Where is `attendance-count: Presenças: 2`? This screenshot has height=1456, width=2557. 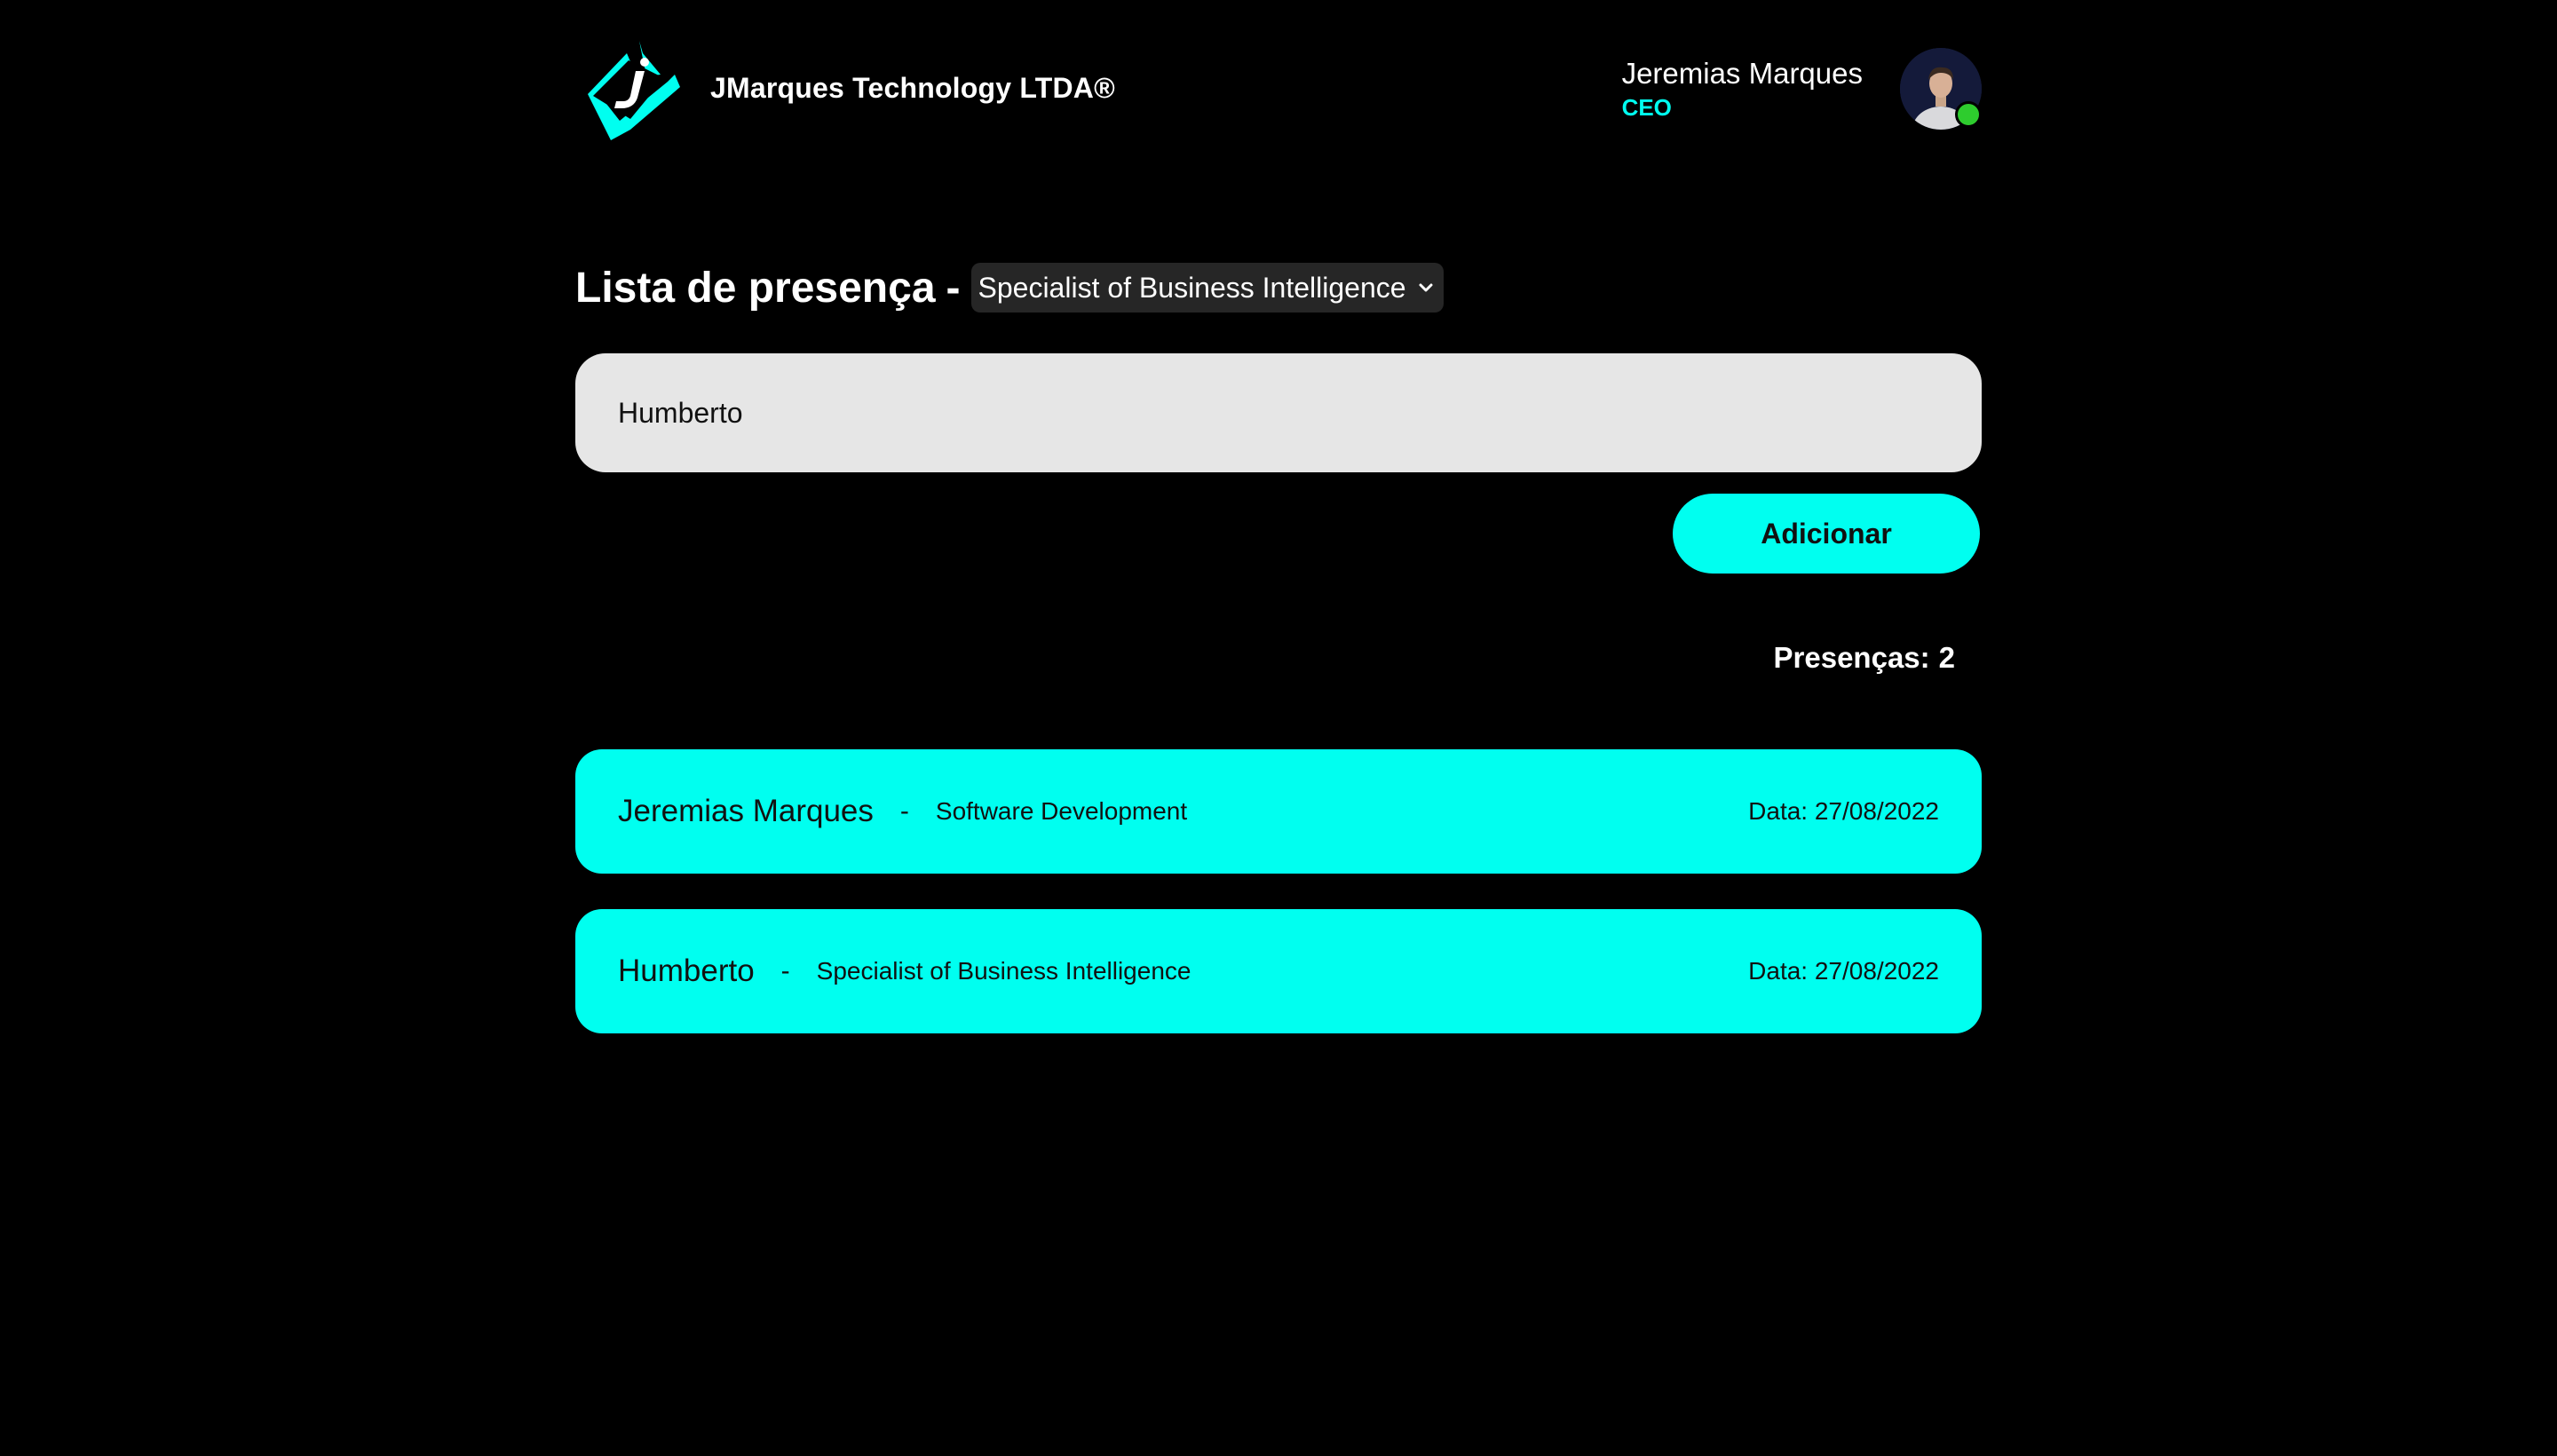 attendance-count: Presenças: 2 is located at coordinates (1864, 658).